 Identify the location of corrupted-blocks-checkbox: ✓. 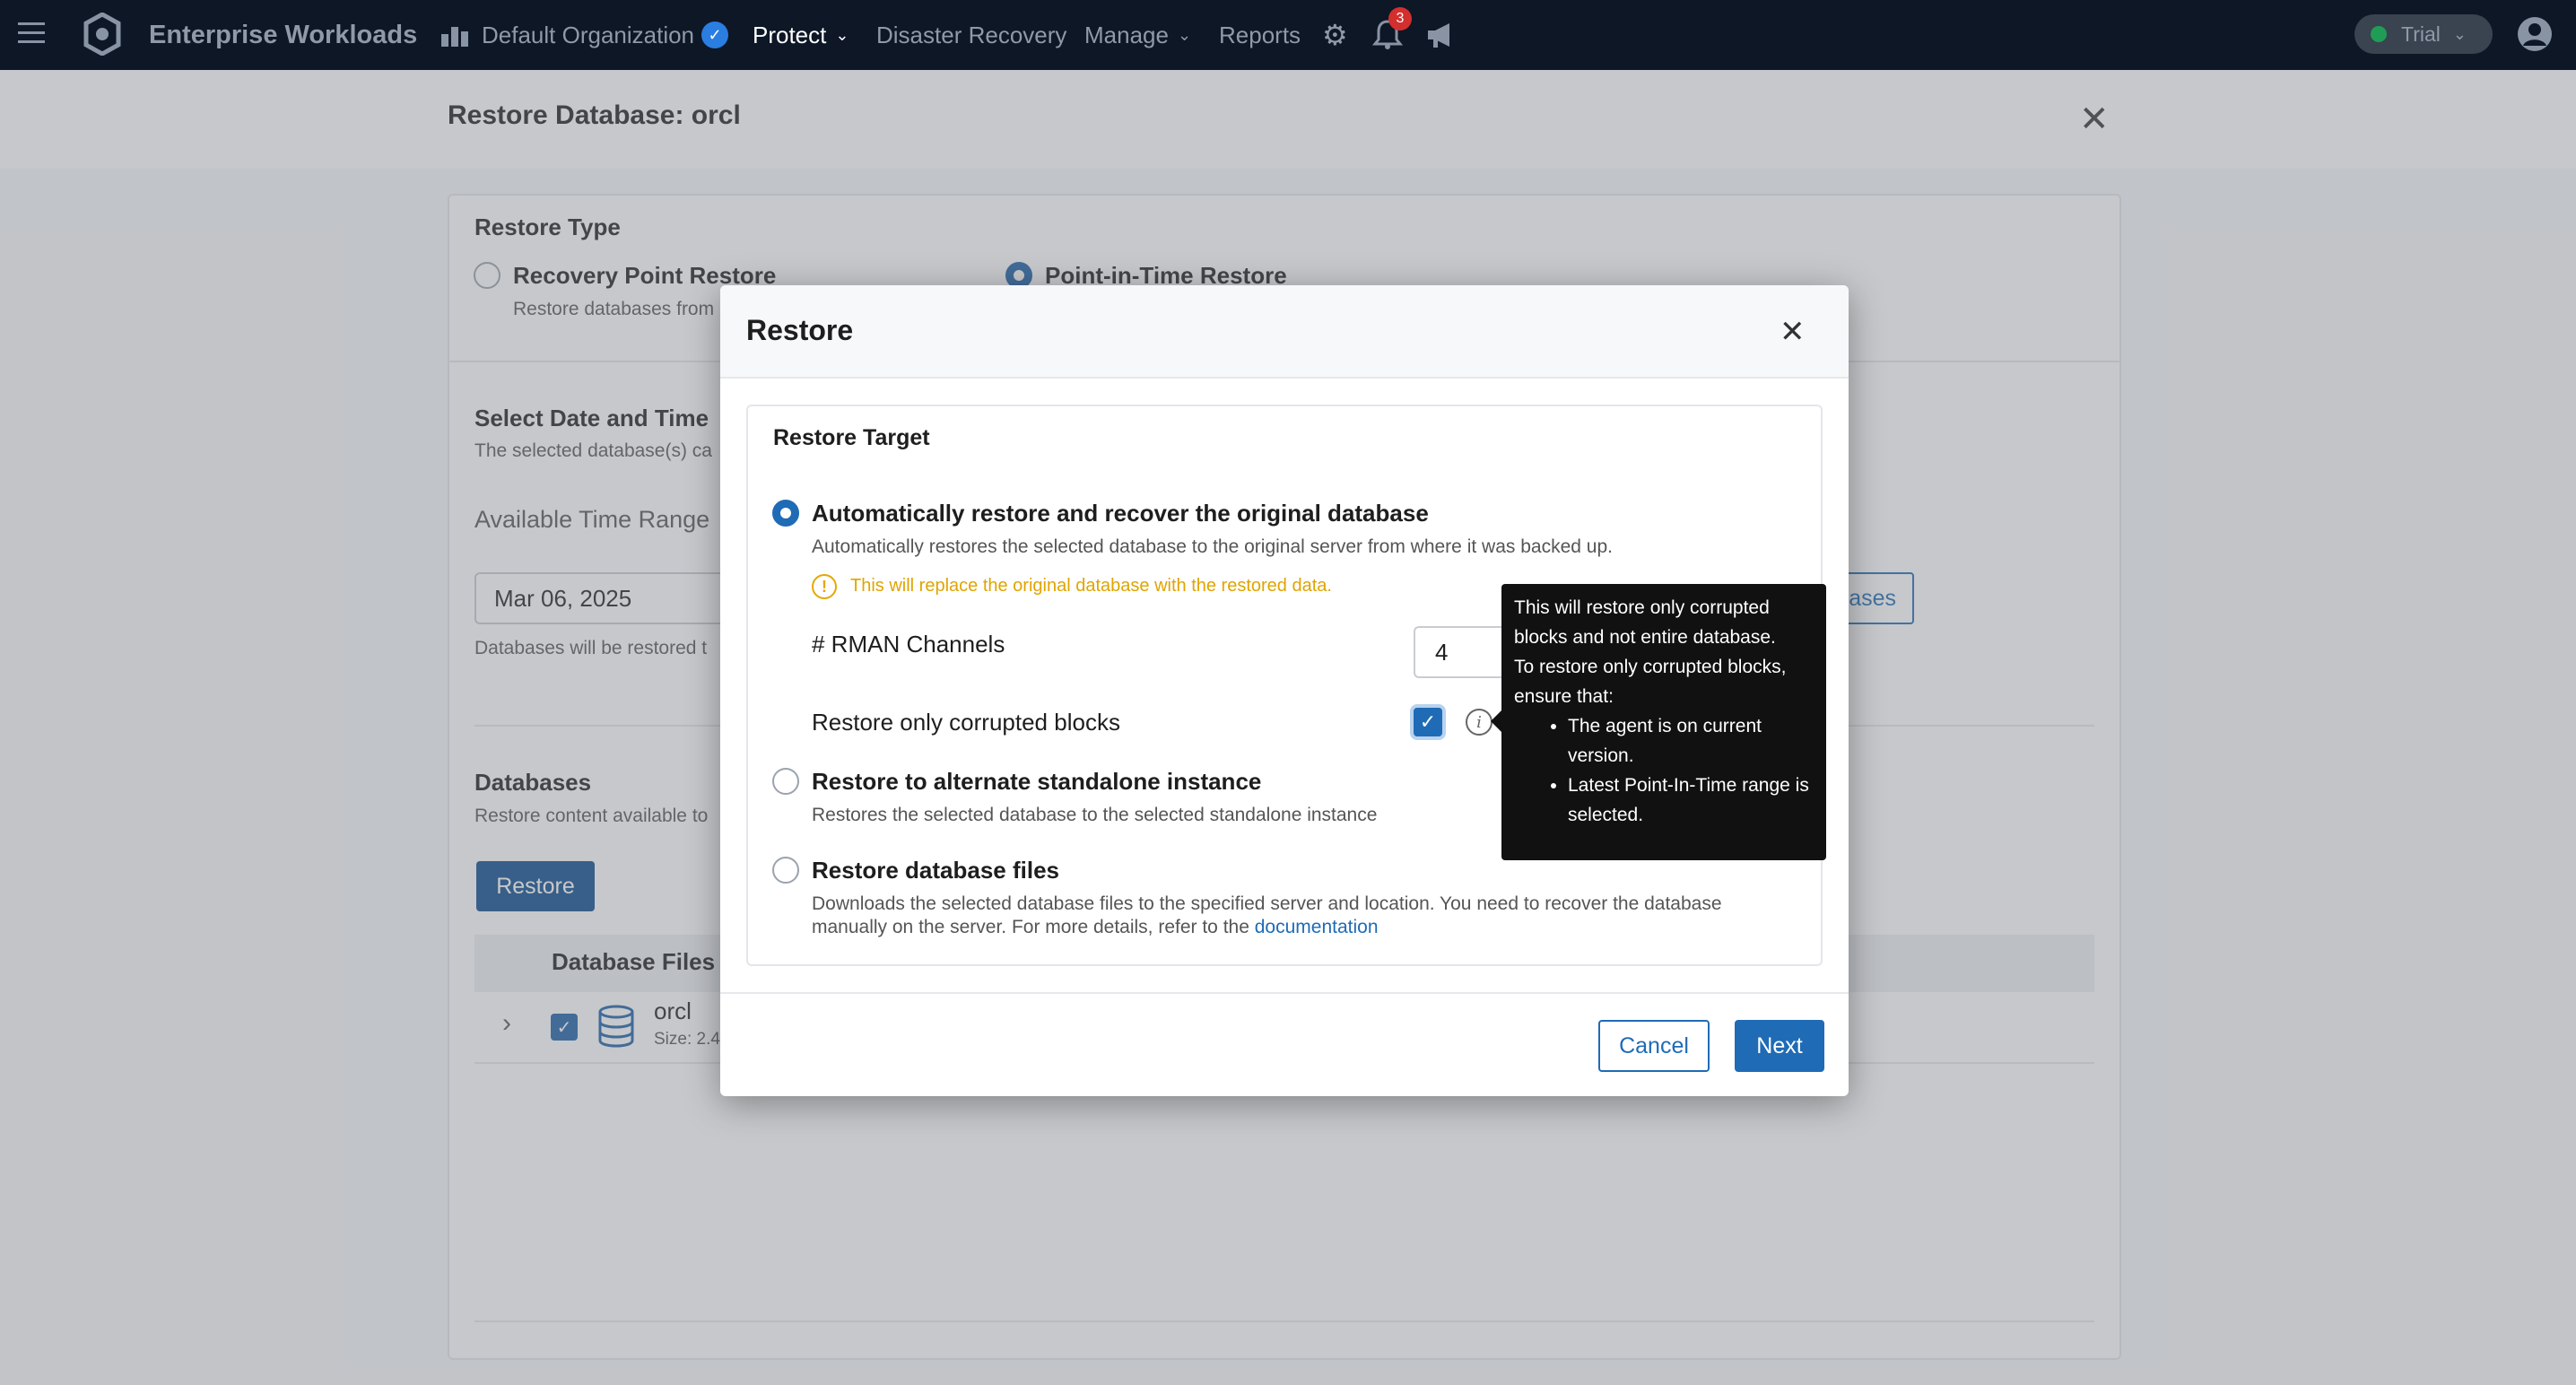
(1428, 722).